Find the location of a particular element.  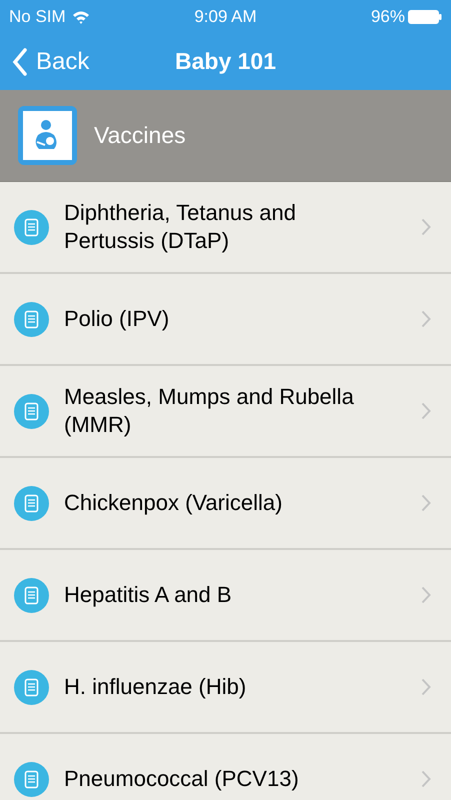

item-label: H. influenzae (Hib) is located at coordinates (156, 687).